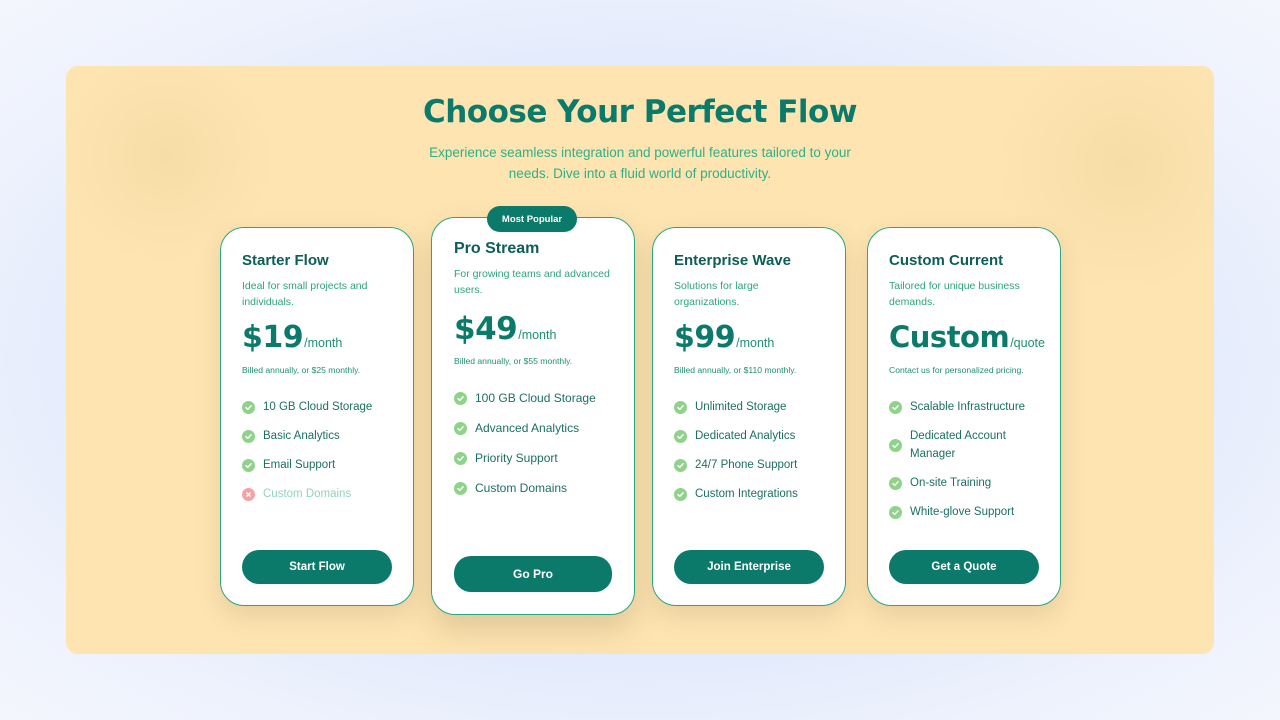  I want to click on feature-item-excluded: Custom Domains, so click(317, 494).